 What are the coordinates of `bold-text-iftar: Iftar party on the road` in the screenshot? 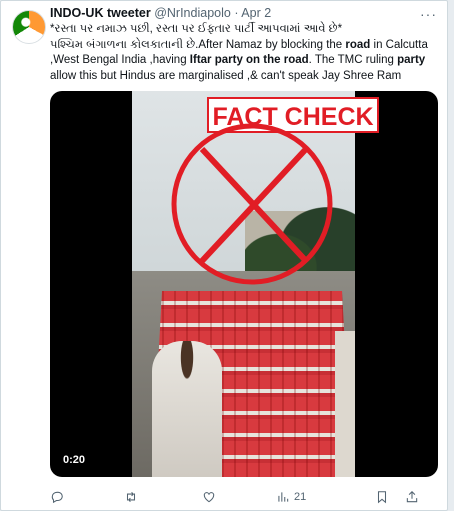 It's located at (249, 60).